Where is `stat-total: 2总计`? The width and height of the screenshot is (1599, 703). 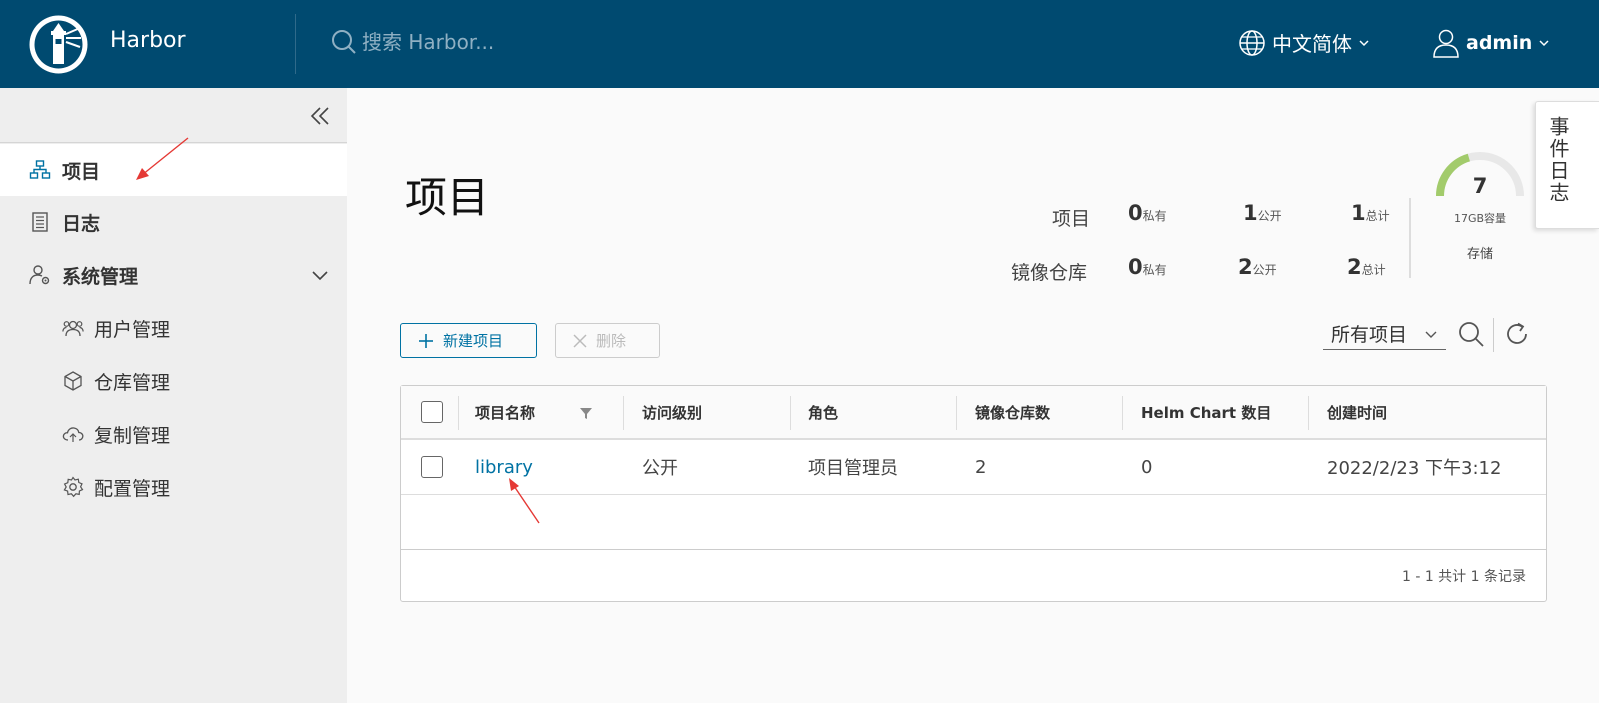
stat-total: 2总计 is located at coordinates (1366, 267).